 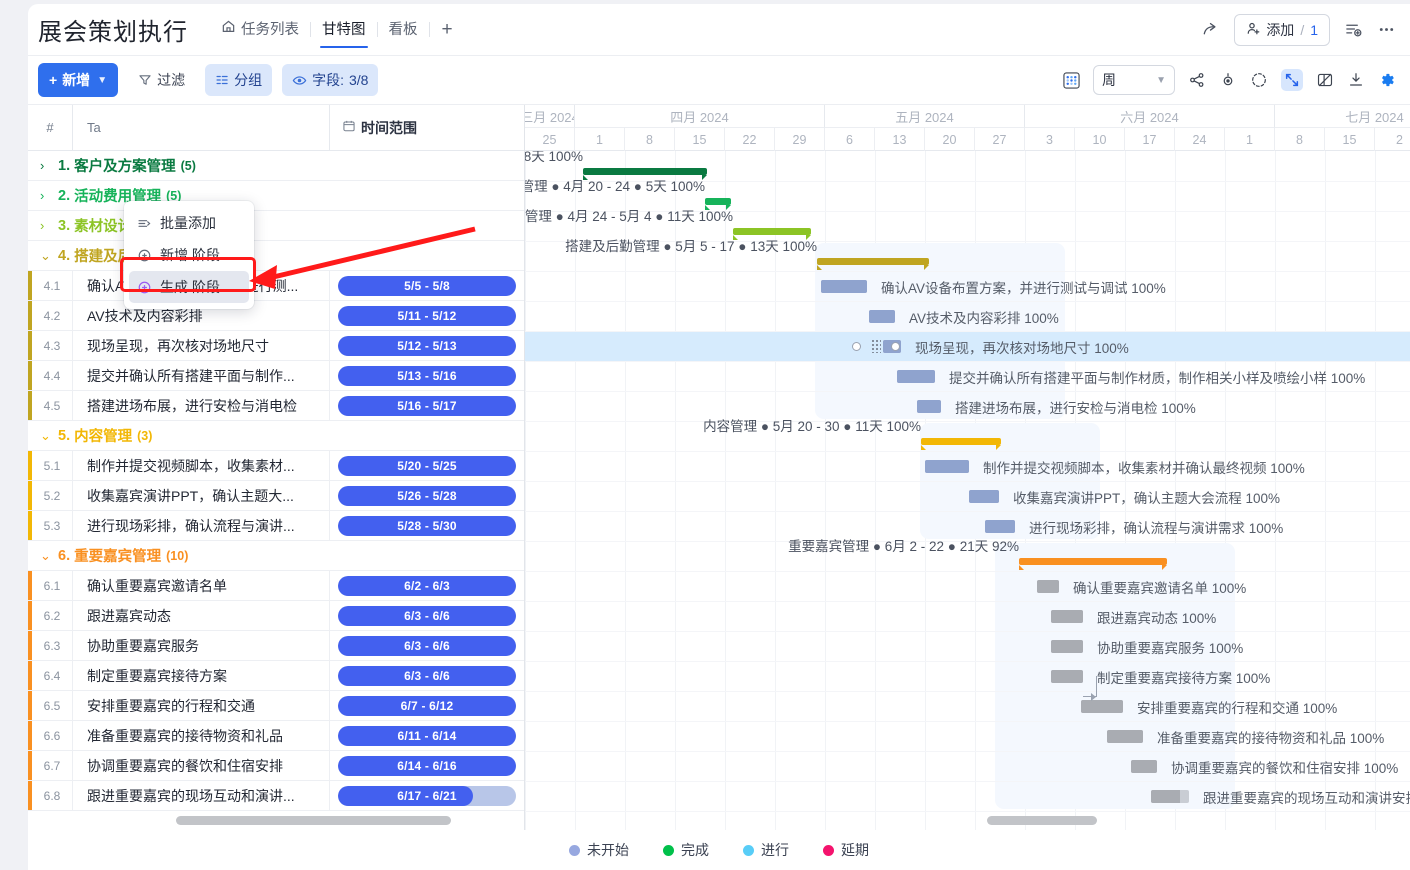 I want to click on focus-icon, so click(x=1259, y=80).